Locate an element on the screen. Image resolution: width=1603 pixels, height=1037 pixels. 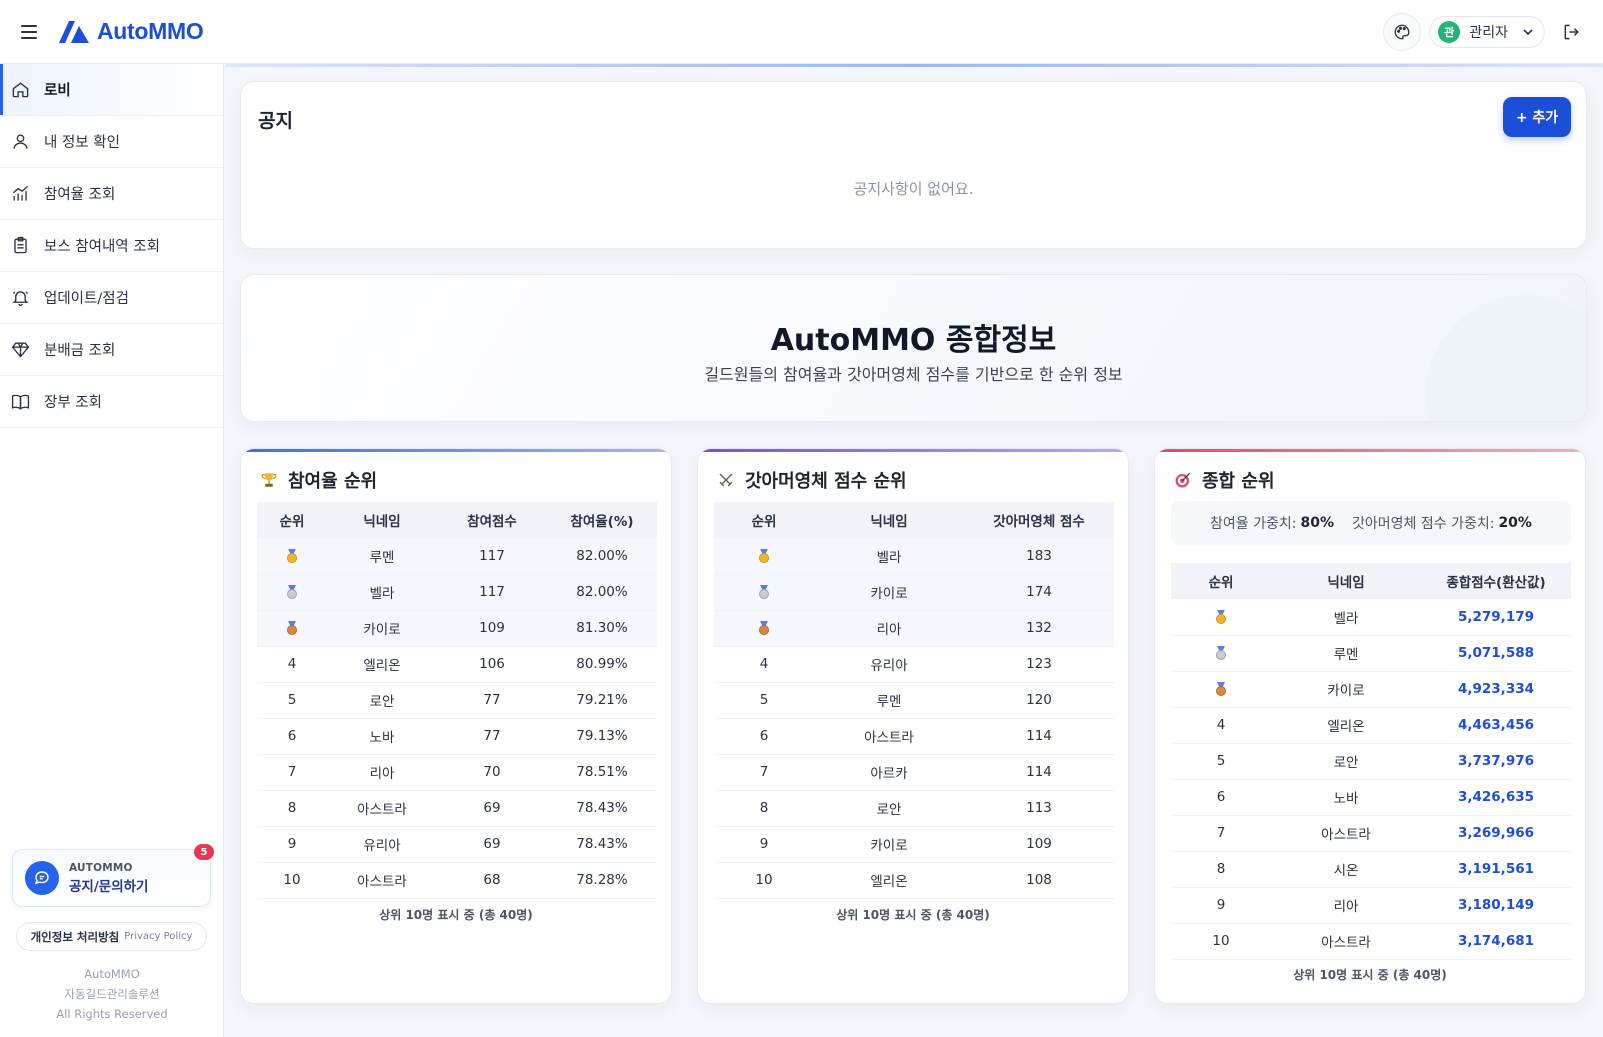
privacy-policy-en: Privacy Policy is located at coordinates (158, 936).